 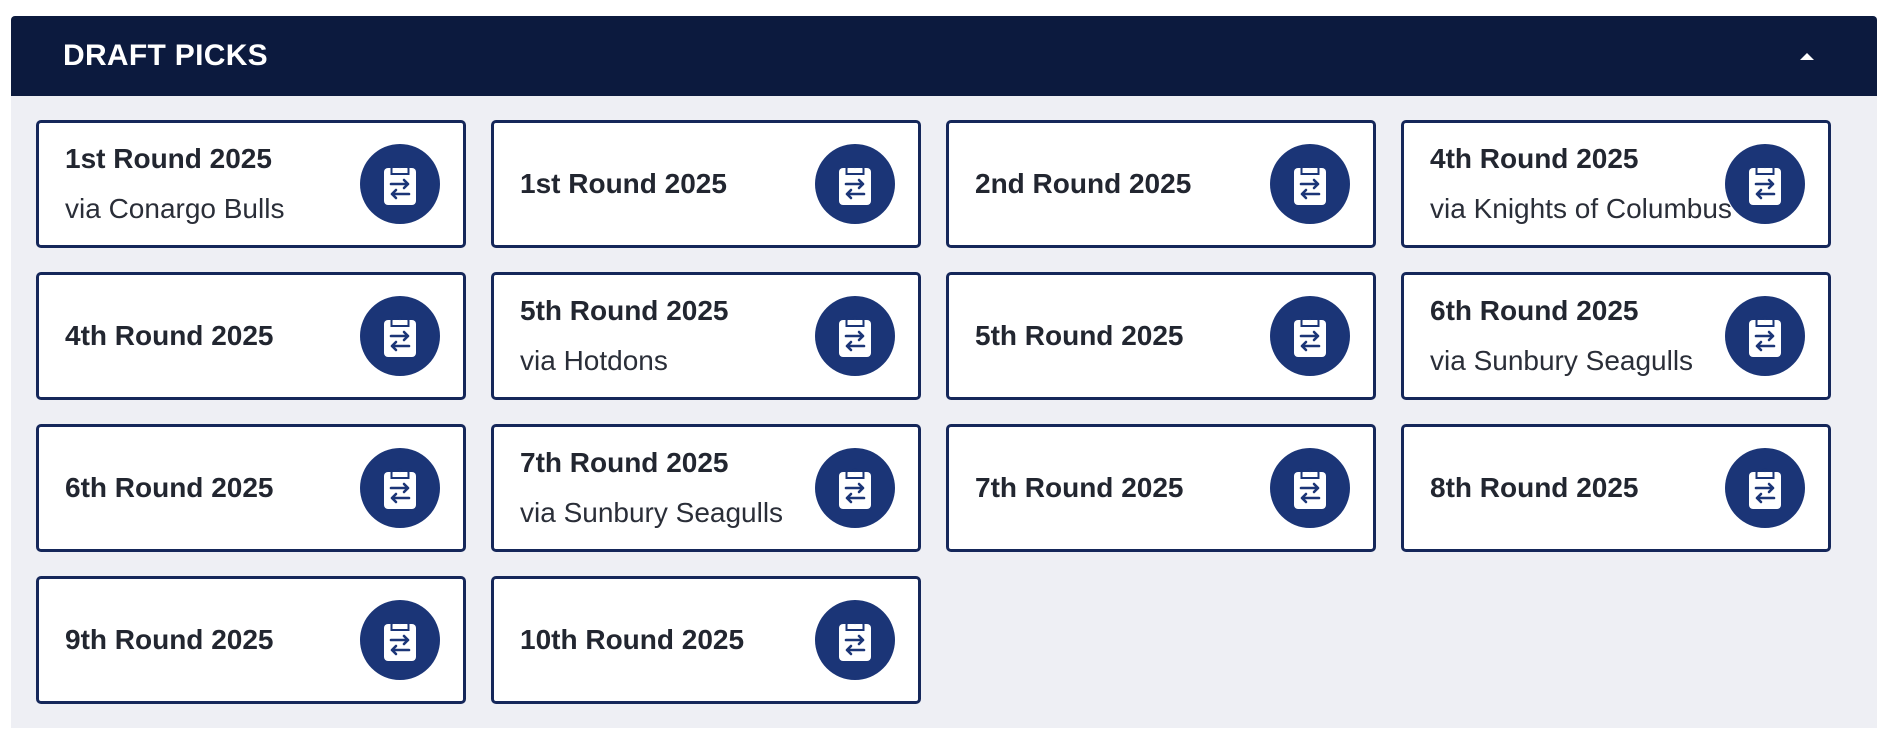 I want to click on draft-pick-card: 4th Round 2025, so click(x=251, y=336).